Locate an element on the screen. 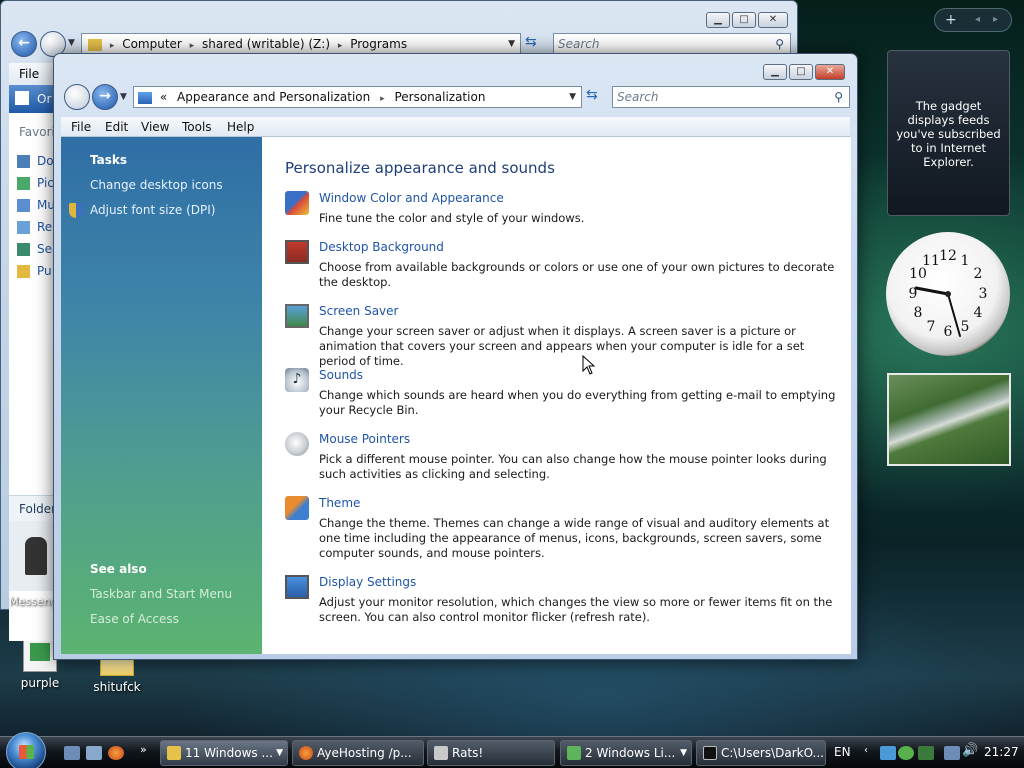 The width and height of the screenshot is (1024, 768). sounds-link: Sounds is located at coordinates (341, 375).